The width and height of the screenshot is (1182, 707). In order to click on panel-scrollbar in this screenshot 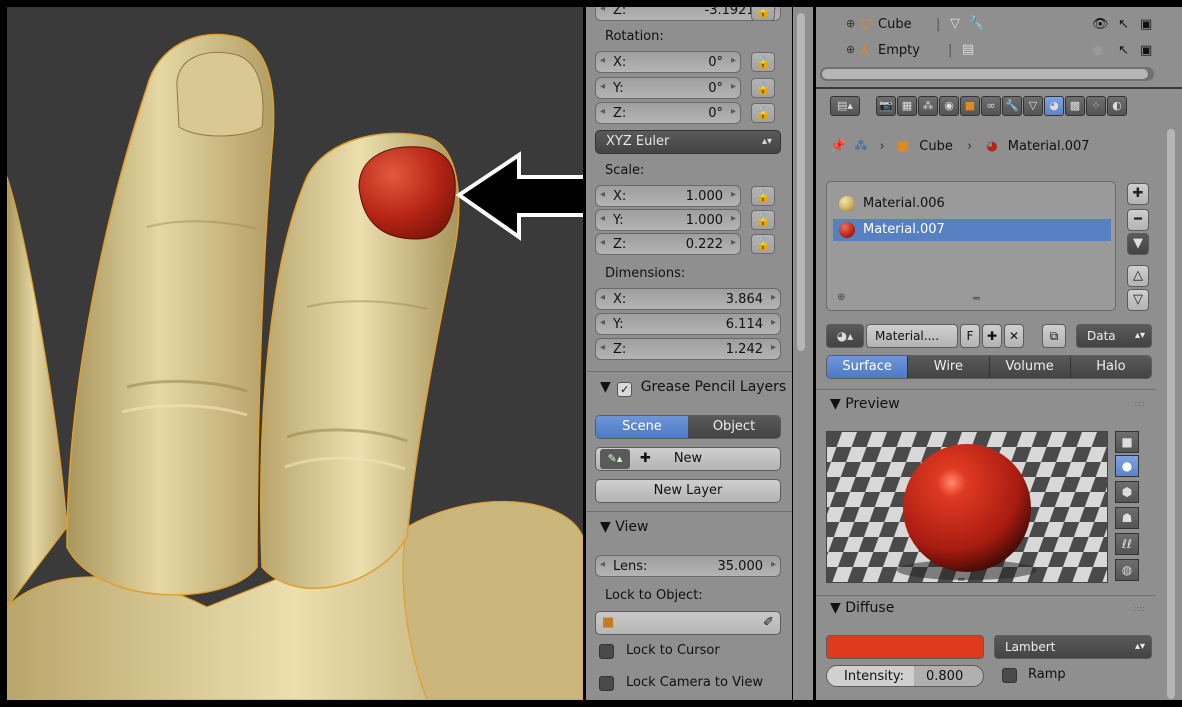, I will do `click(803, 353)`.